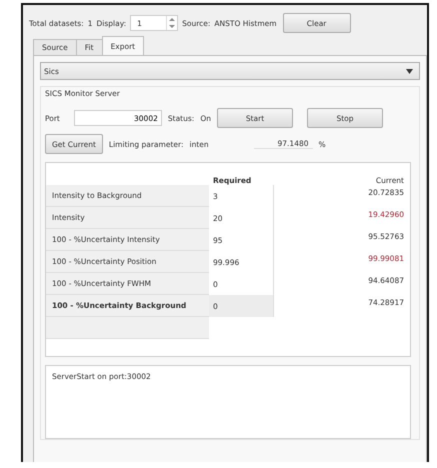 This screenshot has height=468, width=437. What do you see at coordinates (409, 71) in the screenshot?
I see `caret-icon` at bounding box center [409, 71].